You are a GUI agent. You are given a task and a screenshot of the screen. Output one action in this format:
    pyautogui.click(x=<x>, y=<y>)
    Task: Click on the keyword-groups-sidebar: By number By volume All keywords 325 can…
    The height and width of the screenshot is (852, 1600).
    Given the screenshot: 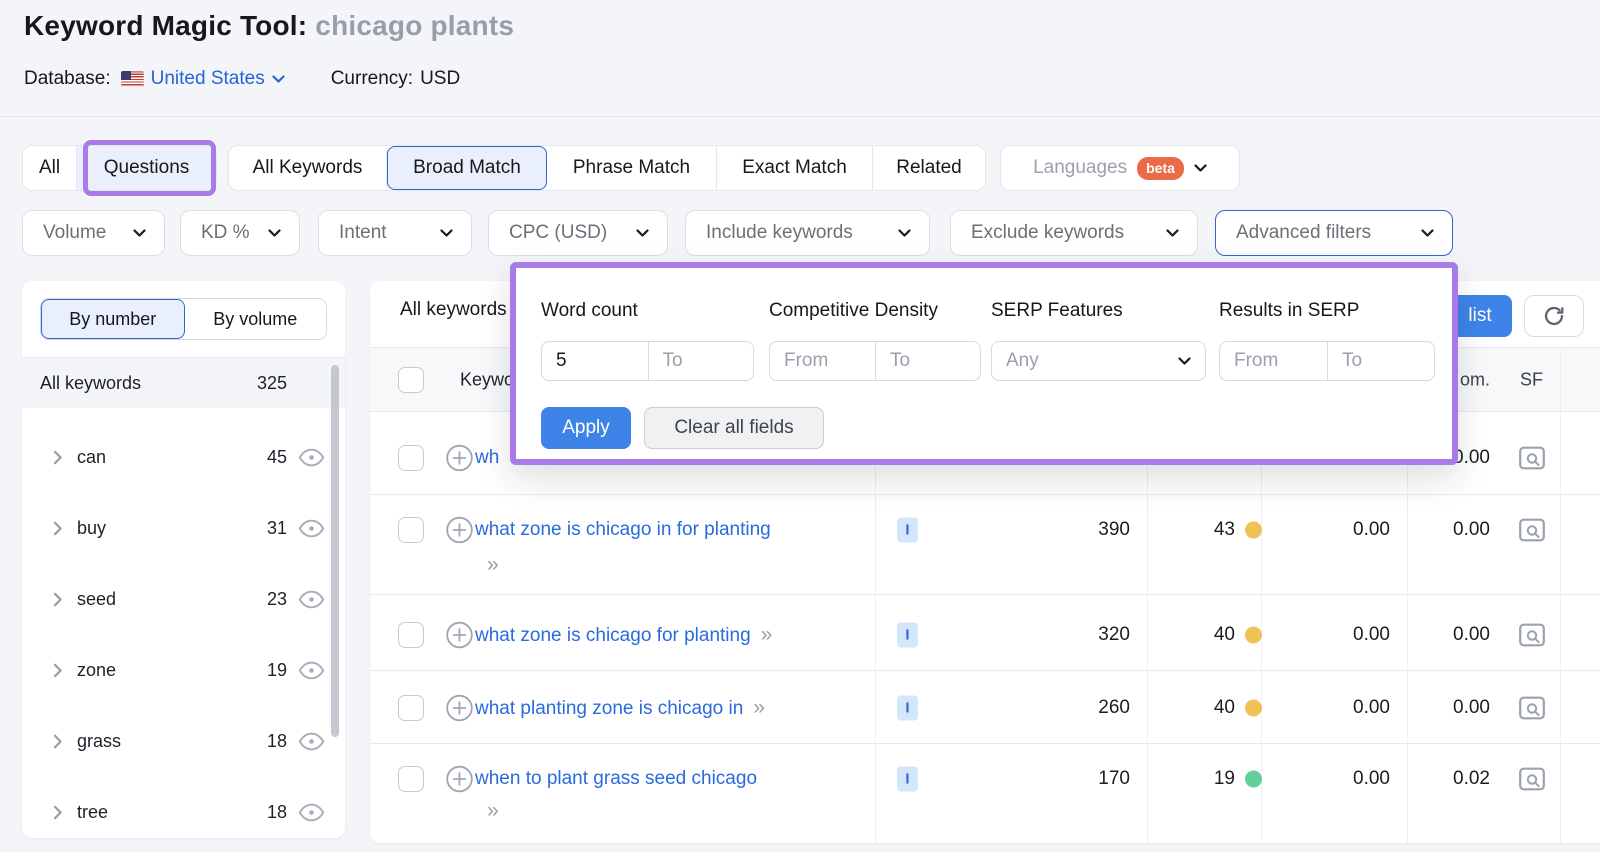 What is the action you would take?
    pyautogui.click(x=183, y=559)
    